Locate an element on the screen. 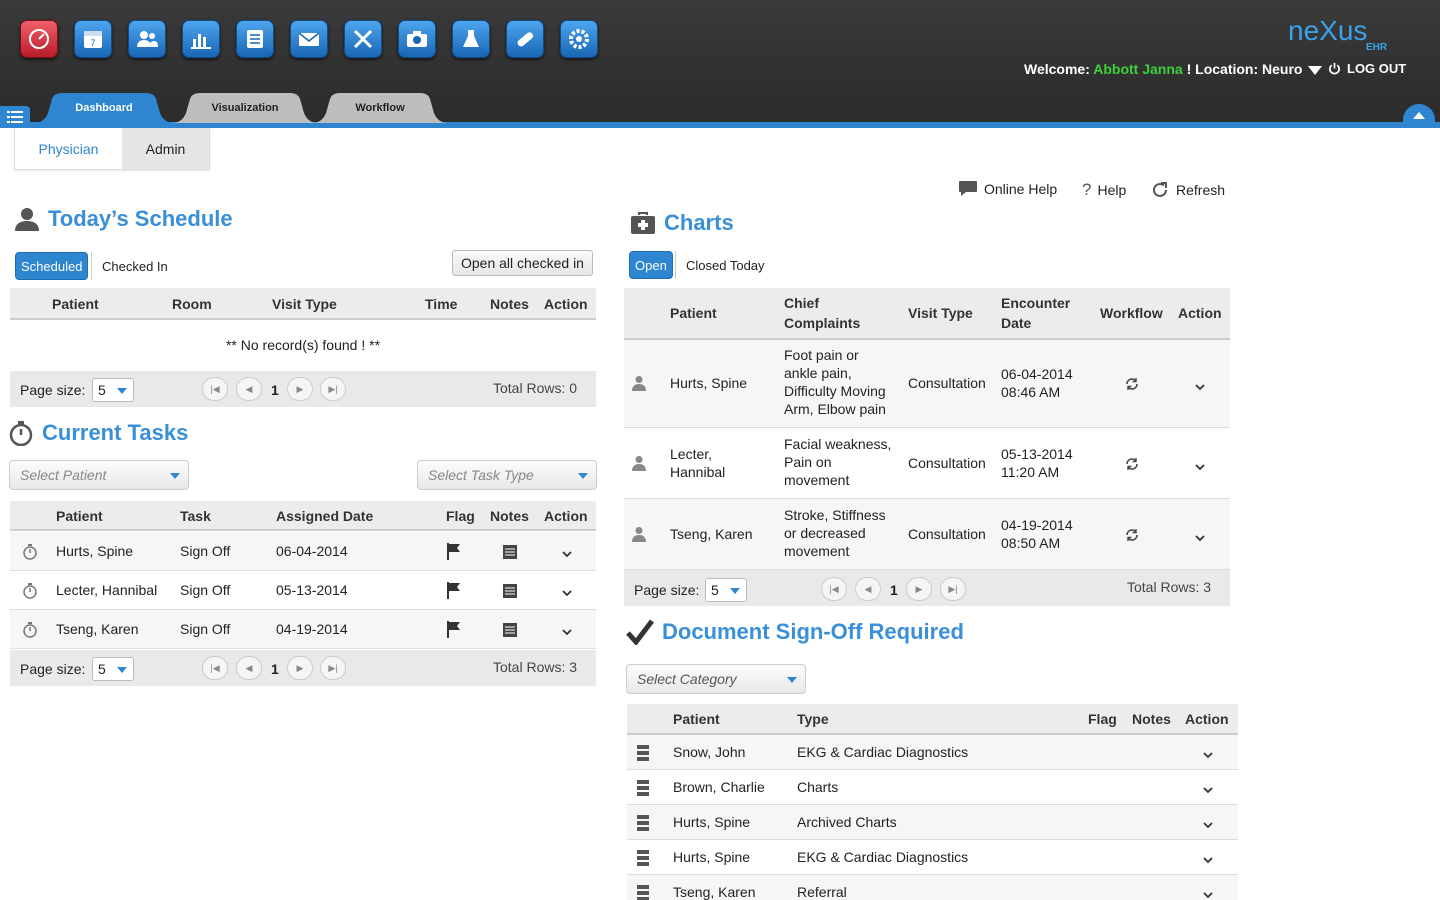 The height and width of the screenshot is (900, 1440). schedule-pager: Page size: 5 |◀ ◀ 1 ▶ ▶| Total Rows: 0 is located at coordinates (303, 389).